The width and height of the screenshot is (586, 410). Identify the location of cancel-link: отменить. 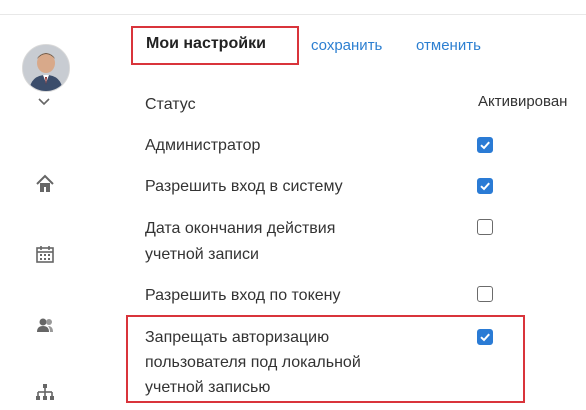
(448, 45).